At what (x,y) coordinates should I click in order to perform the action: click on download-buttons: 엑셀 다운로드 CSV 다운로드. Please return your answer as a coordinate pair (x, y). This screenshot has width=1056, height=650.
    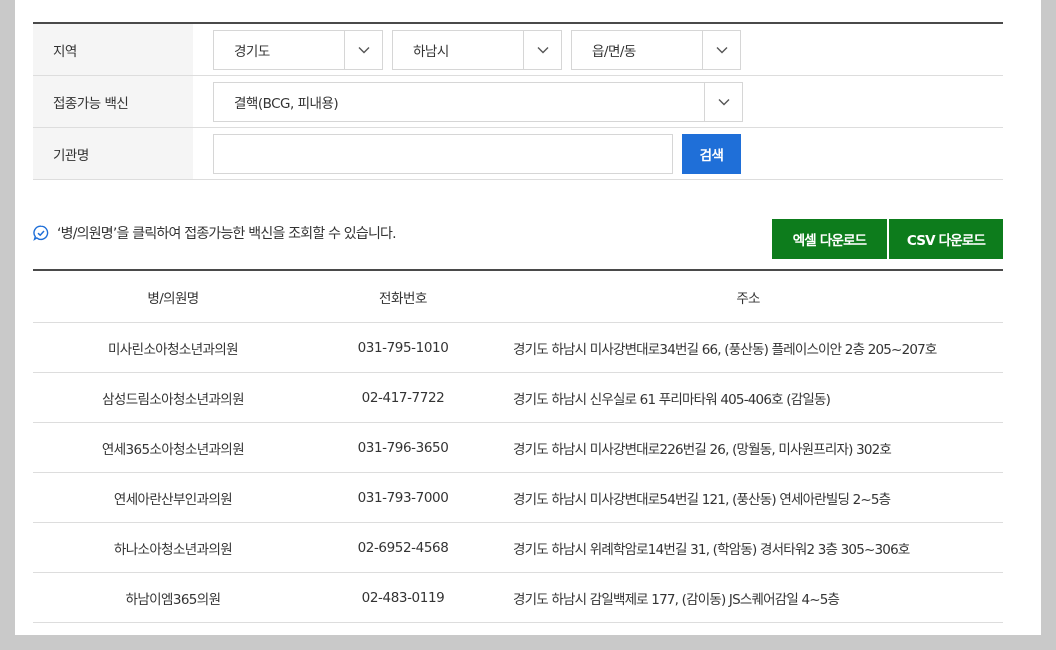
    Looking at the image, I should click on (887, 239).